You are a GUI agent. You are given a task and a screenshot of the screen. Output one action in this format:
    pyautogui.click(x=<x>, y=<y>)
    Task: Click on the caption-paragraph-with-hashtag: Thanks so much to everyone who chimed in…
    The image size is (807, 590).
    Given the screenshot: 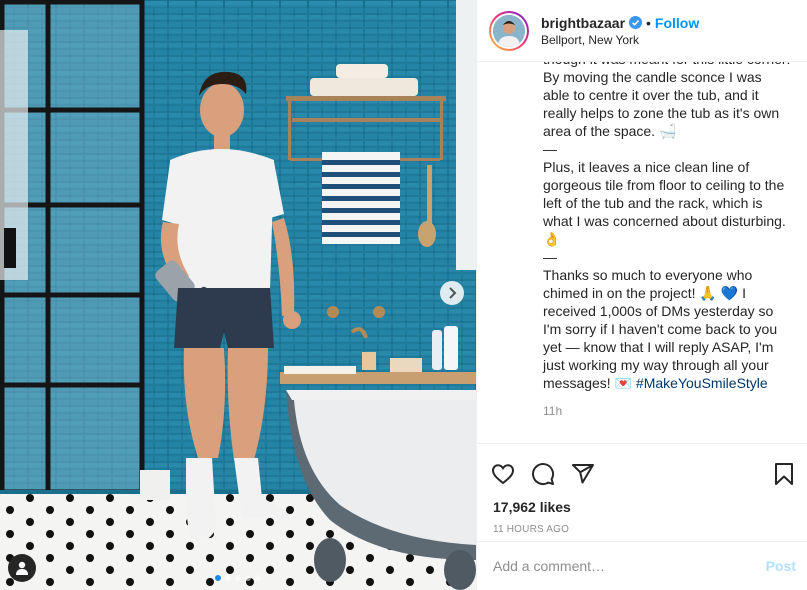 What is the action you would take?
    pyautogui.click(x=667, y=329)
    